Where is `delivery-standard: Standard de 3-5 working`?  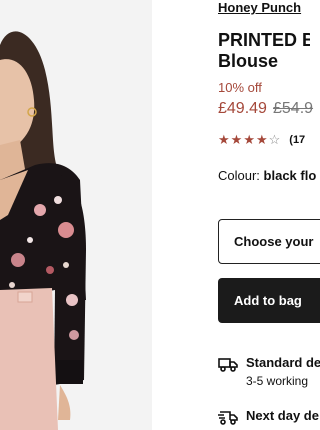
delivery-standard: Standard de 3-5 working is located at coordinates (269, 371).